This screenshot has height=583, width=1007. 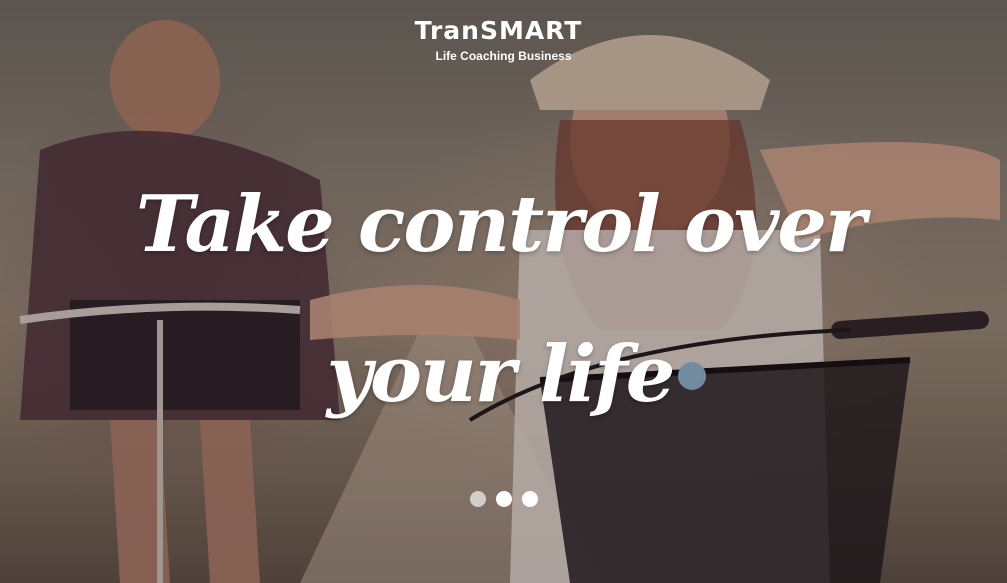 I want to click on slider-pagination, so click(x=504, y=499).